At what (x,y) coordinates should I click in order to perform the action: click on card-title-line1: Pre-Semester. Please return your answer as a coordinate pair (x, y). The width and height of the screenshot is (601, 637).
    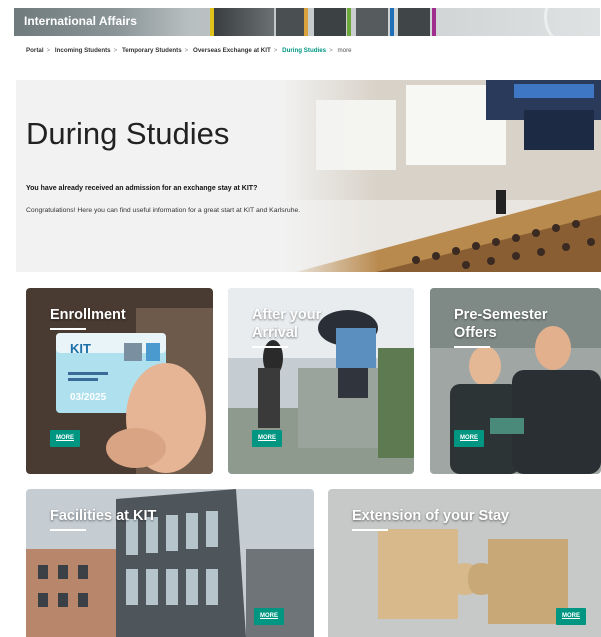
    Looking at the image, I should click on (501, 315).